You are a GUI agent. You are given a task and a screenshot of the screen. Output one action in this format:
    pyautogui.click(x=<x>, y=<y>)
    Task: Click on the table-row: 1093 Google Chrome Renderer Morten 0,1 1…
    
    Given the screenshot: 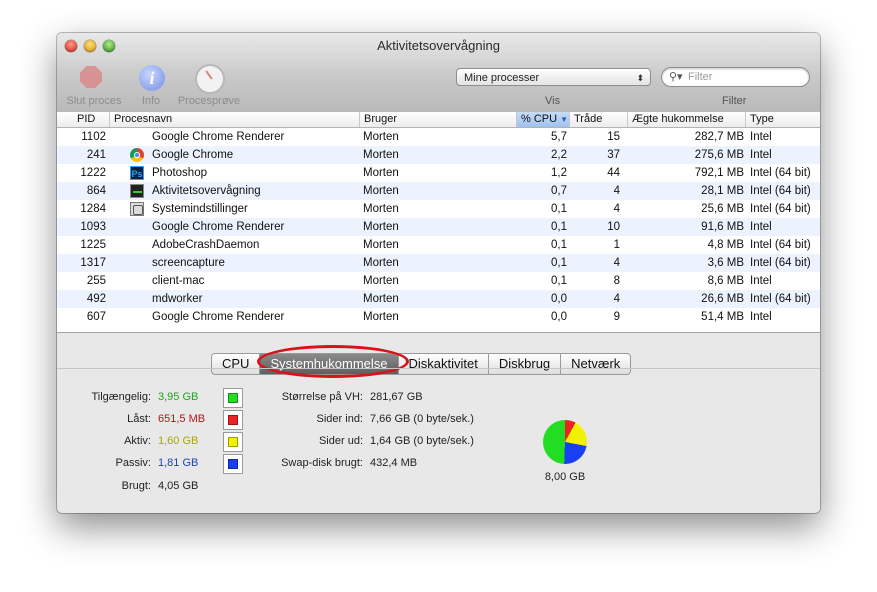 What is the action you would take?
    pyautogui.click(x=438, y=227)
    